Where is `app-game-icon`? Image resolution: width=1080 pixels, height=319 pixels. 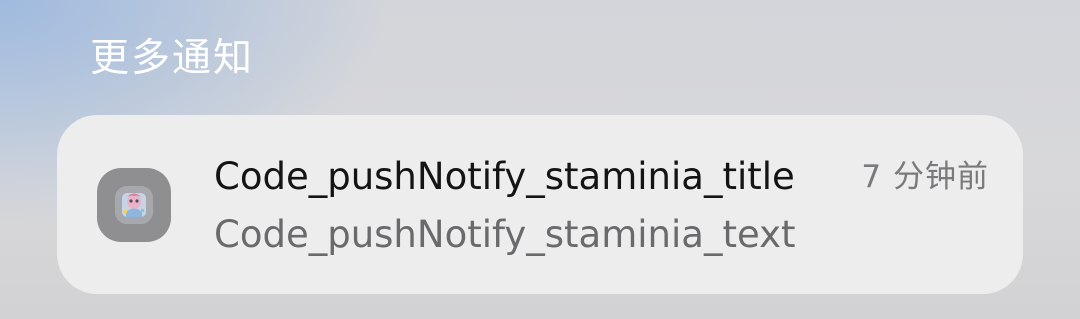 app-game-icon is located at coordinates (134, 205).